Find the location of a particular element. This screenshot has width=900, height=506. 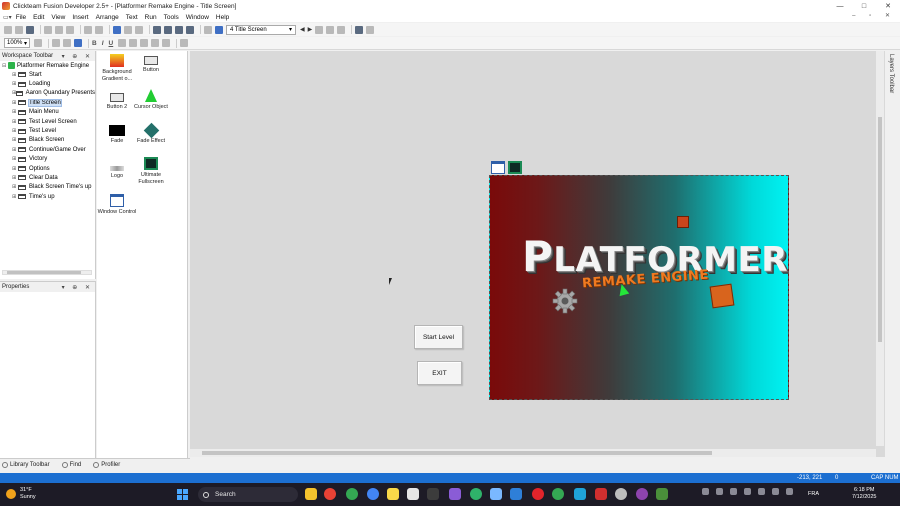

object-button: Button is located at coordinates (151, 64).